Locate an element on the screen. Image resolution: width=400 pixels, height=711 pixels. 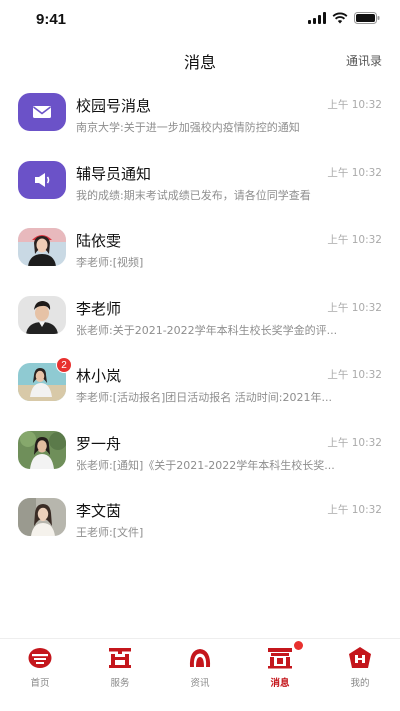
tab-label: 资讯 is located at coordinates (200, 683).